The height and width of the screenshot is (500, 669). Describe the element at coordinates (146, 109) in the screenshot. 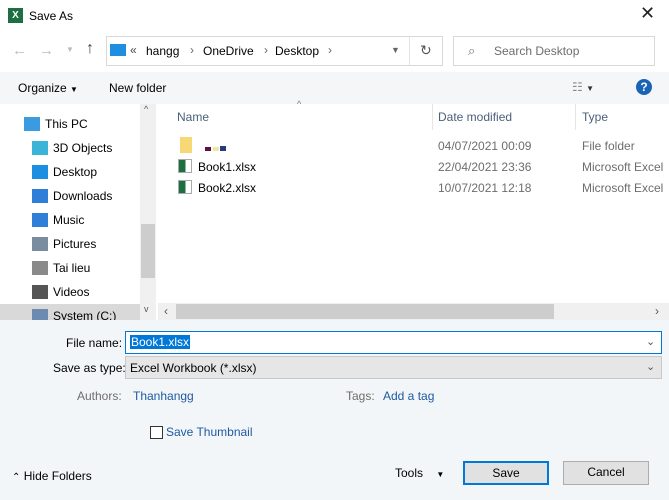

I see `scroll-up-icon: ^` at that location.